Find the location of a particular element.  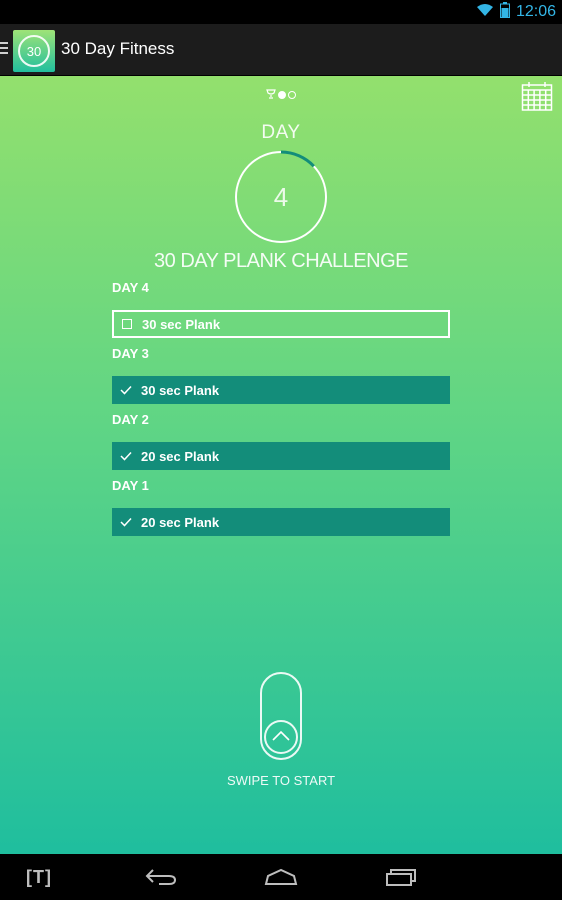

day-group: DAY 4 30 sec Plank is located at coordinates (281, 313).